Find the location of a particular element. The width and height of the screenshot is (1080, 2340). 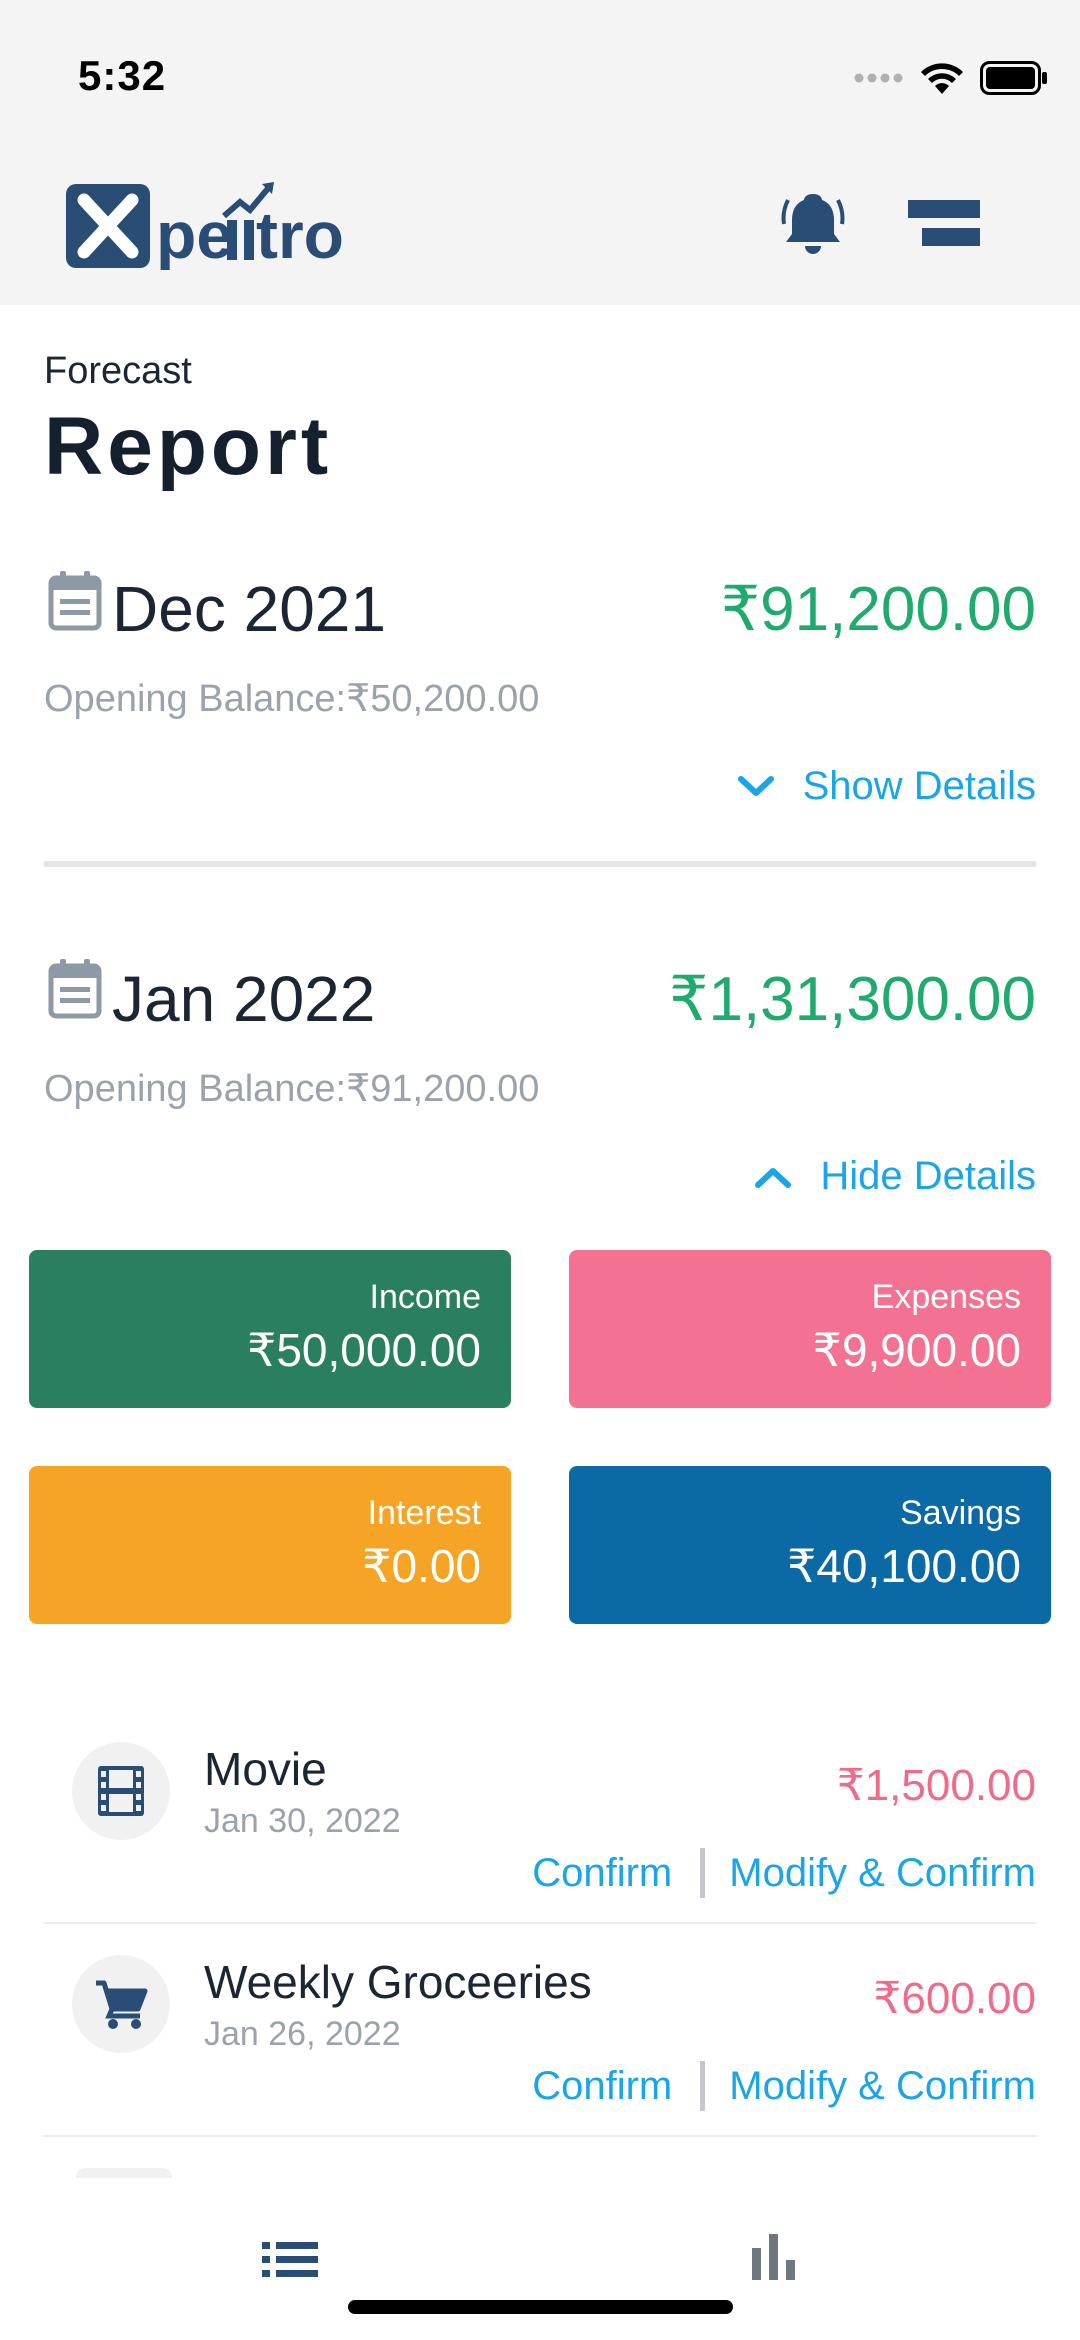

svg-text: pe is located at coordinates (194, 234).